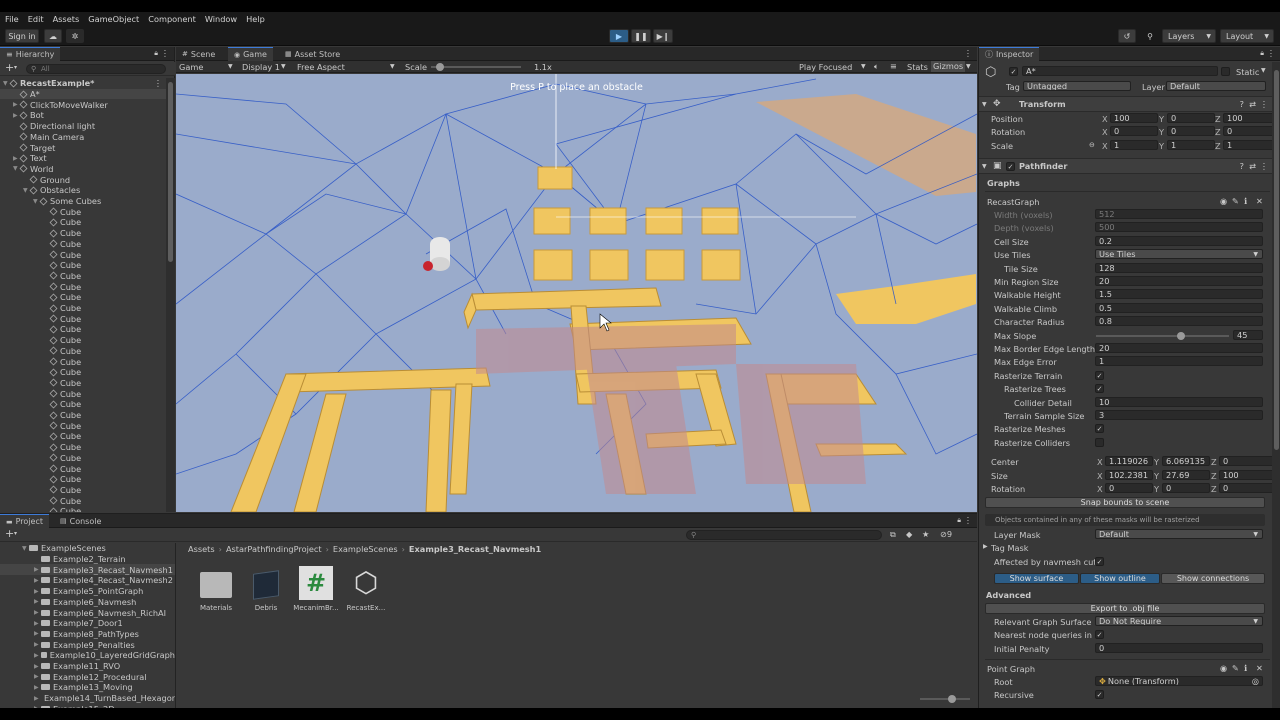  Describe the element at coordinates (893, 66) in the screenshot. I see `settings-icon: ≡` at that location.